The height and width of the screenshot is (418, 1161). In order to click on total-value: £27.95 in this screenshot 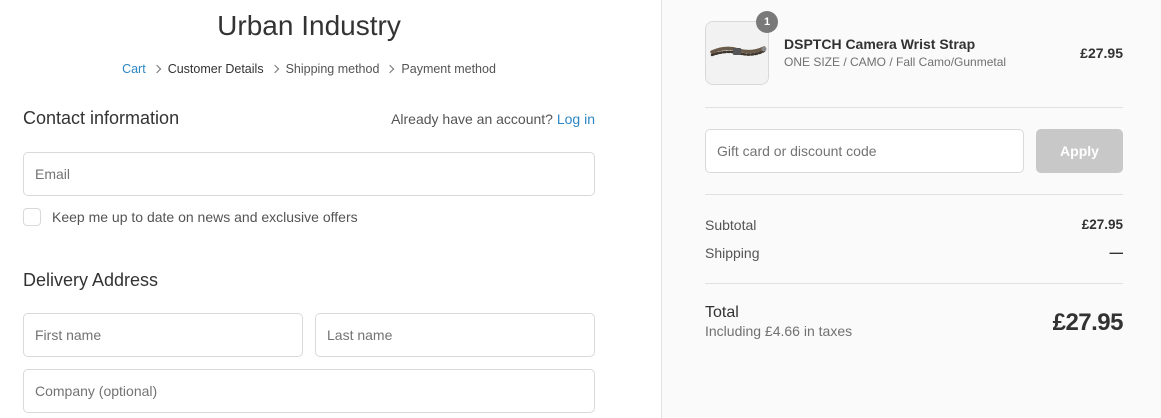, I will do `click(1088, 322)`.